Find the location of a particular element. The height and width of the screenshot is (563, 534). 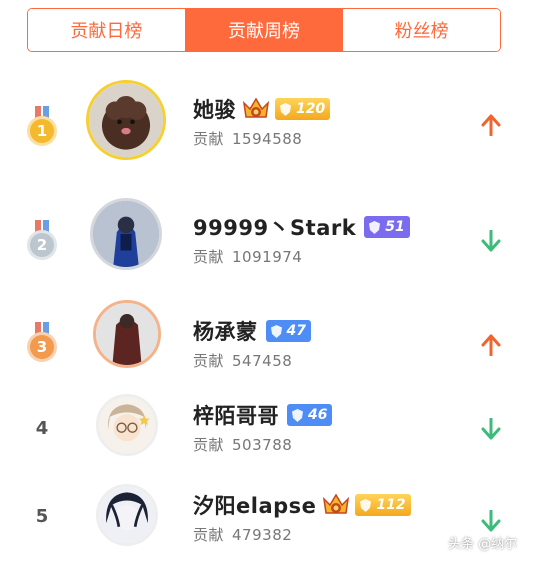

tab-weekly-contribution: 贡献周榜 is located at coordinates (263, 30).